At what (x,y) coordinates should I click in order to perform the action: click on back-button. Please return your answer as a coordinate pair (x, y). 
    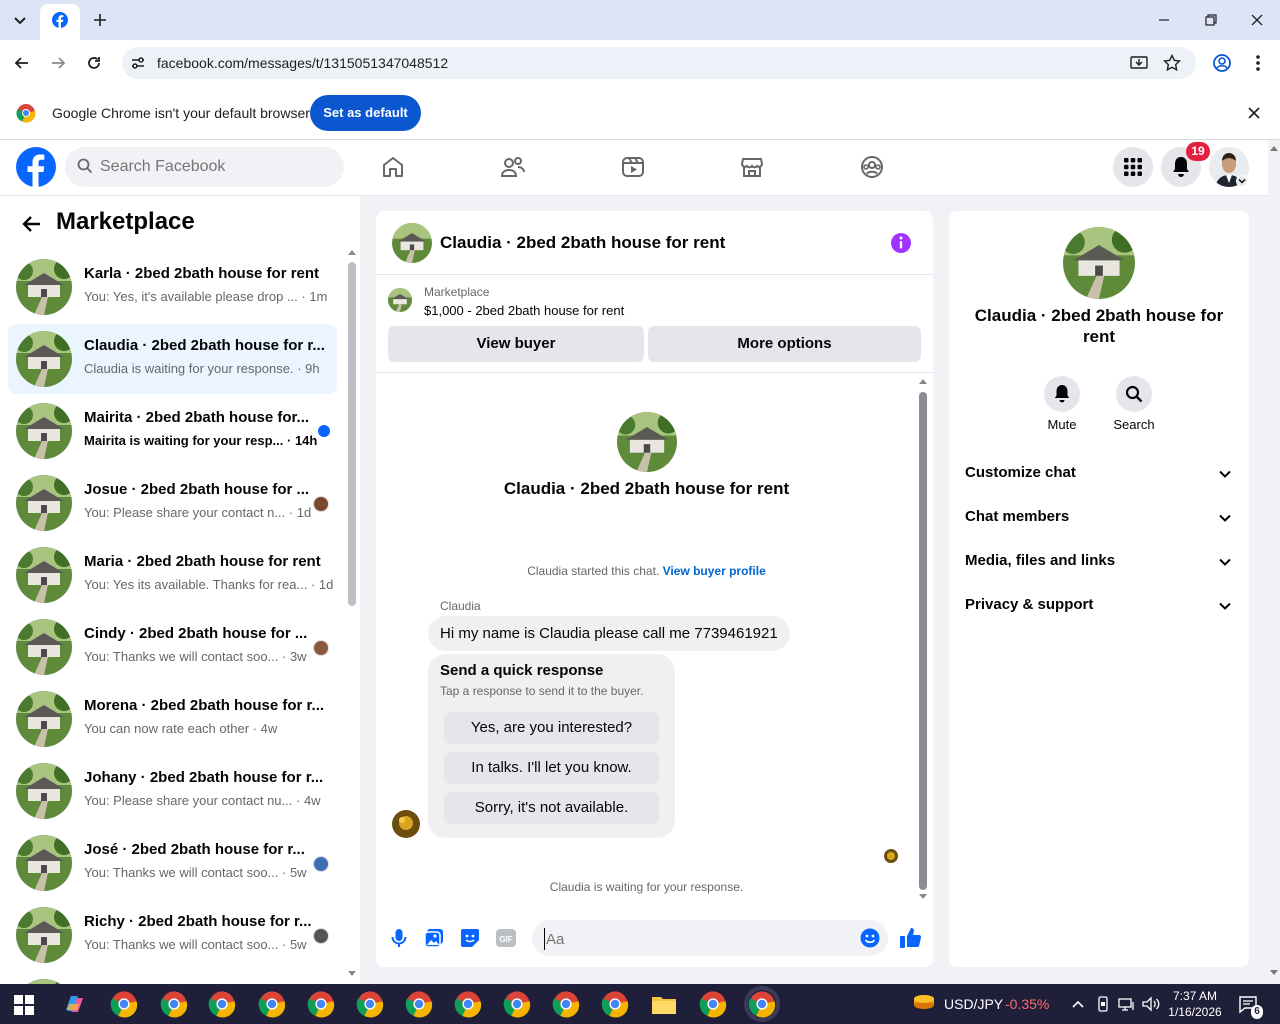
    Looking at the image, I should click on (22, 63).